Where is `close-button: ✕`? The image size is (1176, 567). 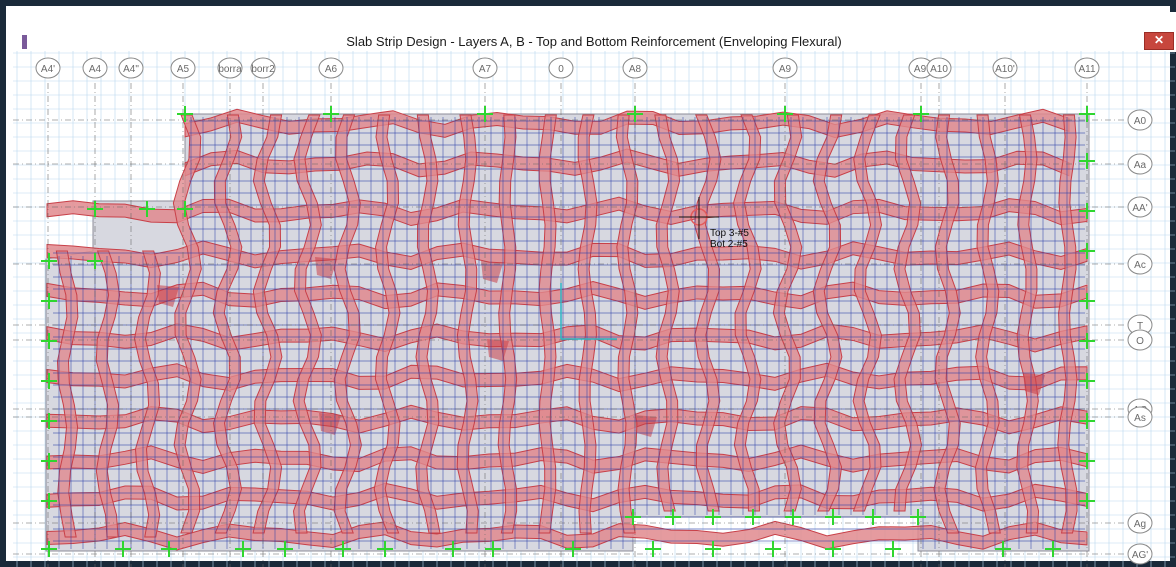 close-button: ✕ is located at coordinates (1159, 41).